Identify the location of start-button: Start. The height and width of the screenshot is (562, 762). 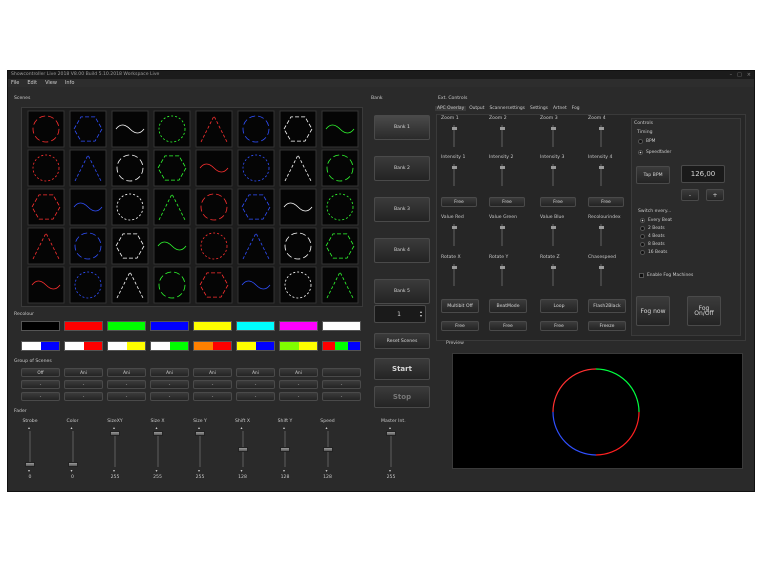
(402, 369).